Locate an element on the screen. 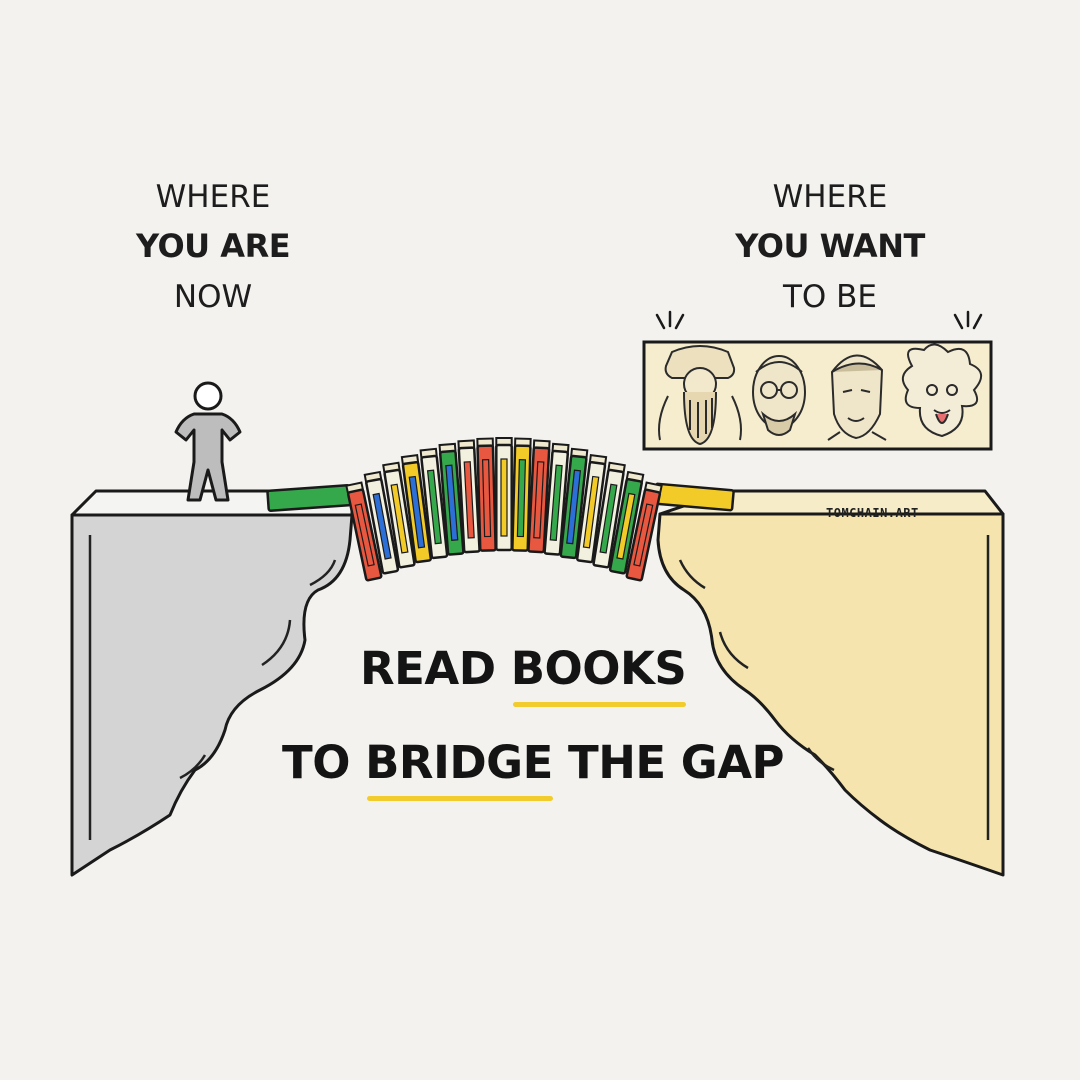 This screenshot has height=1080, width=1080. portrait-frame is located at coordinates (817, 380).